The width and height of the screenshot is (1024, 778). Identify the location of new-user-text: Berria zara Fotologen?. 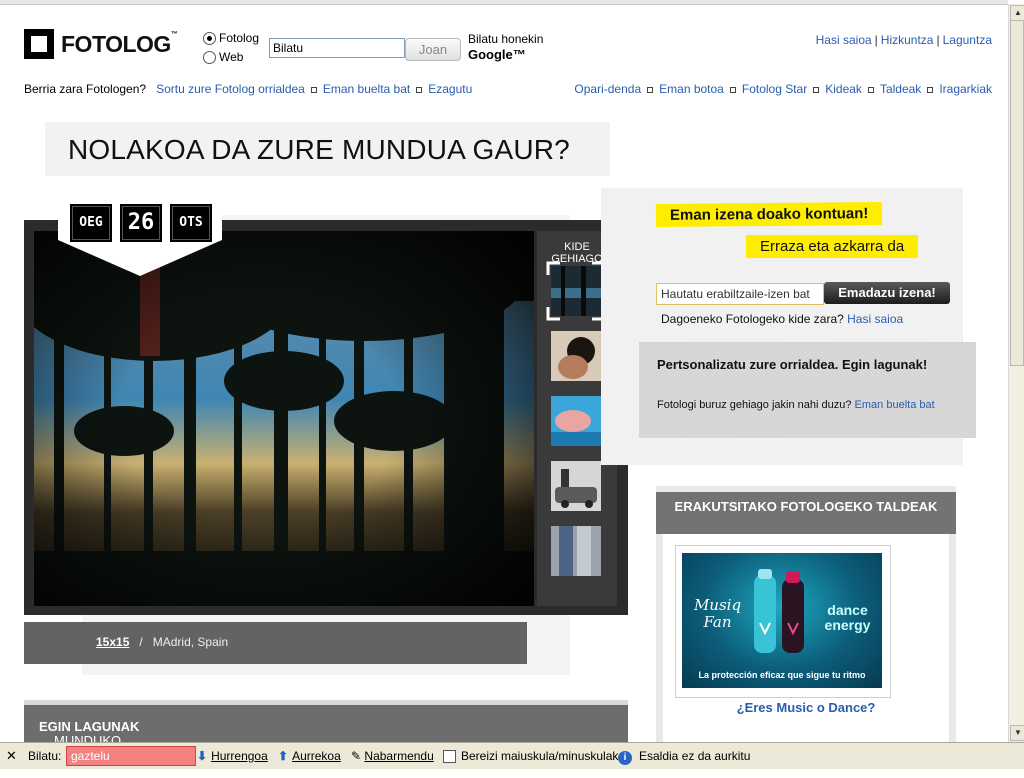
(85, 89).